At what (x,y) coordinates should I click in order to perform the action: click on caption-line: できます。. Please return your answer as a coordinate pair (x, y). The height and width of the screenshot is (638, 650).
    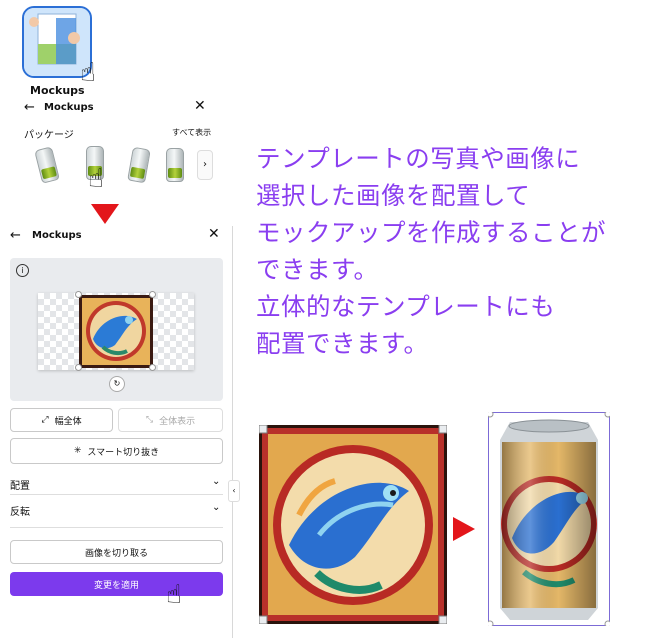
    Looking at the image, I should click on (317, 269).